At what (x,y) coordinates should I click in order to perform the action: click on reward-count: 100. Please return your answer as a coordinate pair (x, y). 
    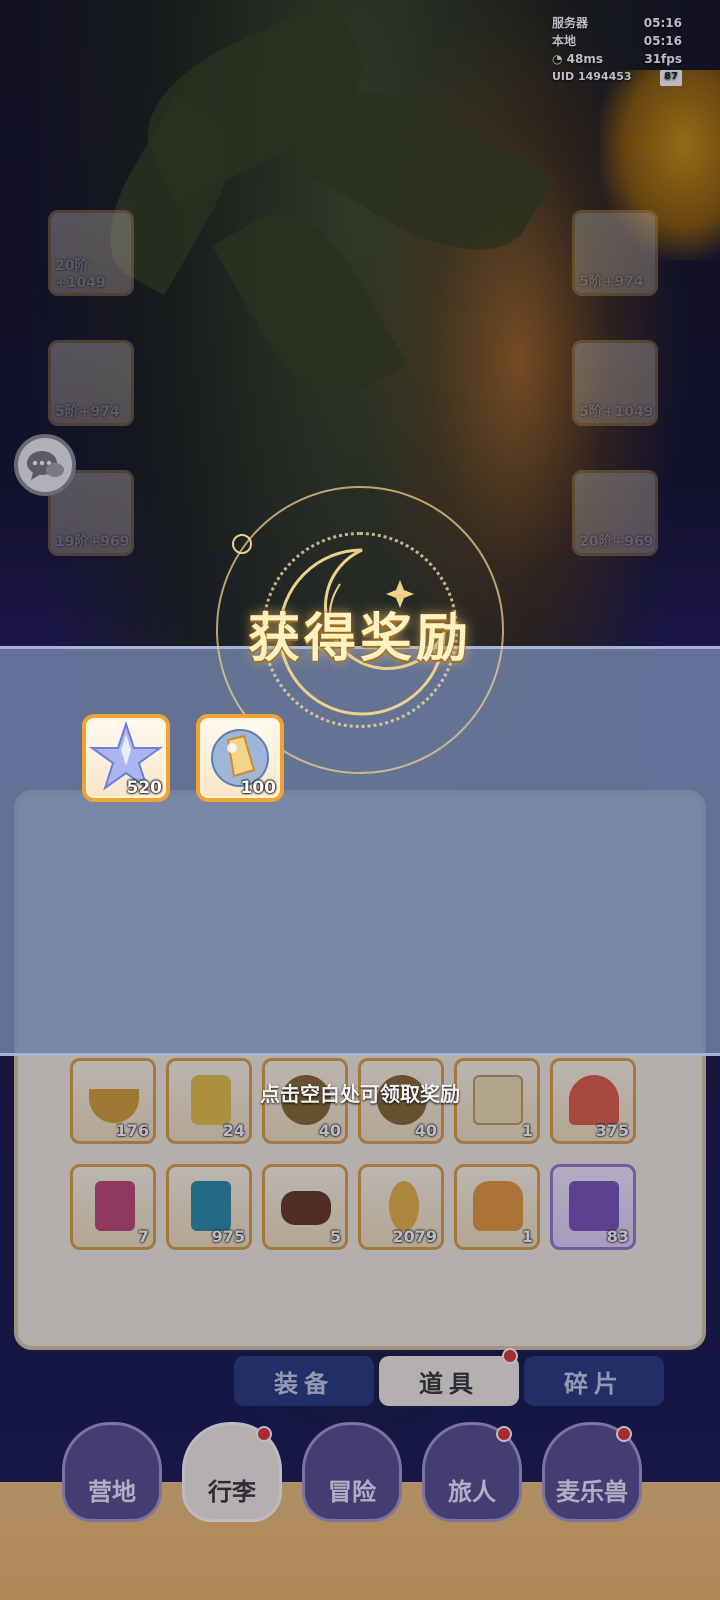
    Looking at the image, I should click on (258, 788).